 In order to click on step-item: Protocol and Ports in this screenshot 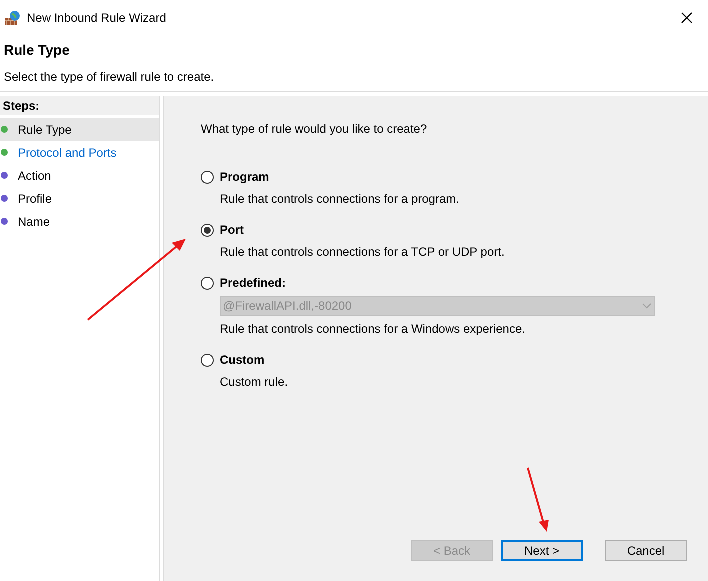, I will do `click(79, 152)`.